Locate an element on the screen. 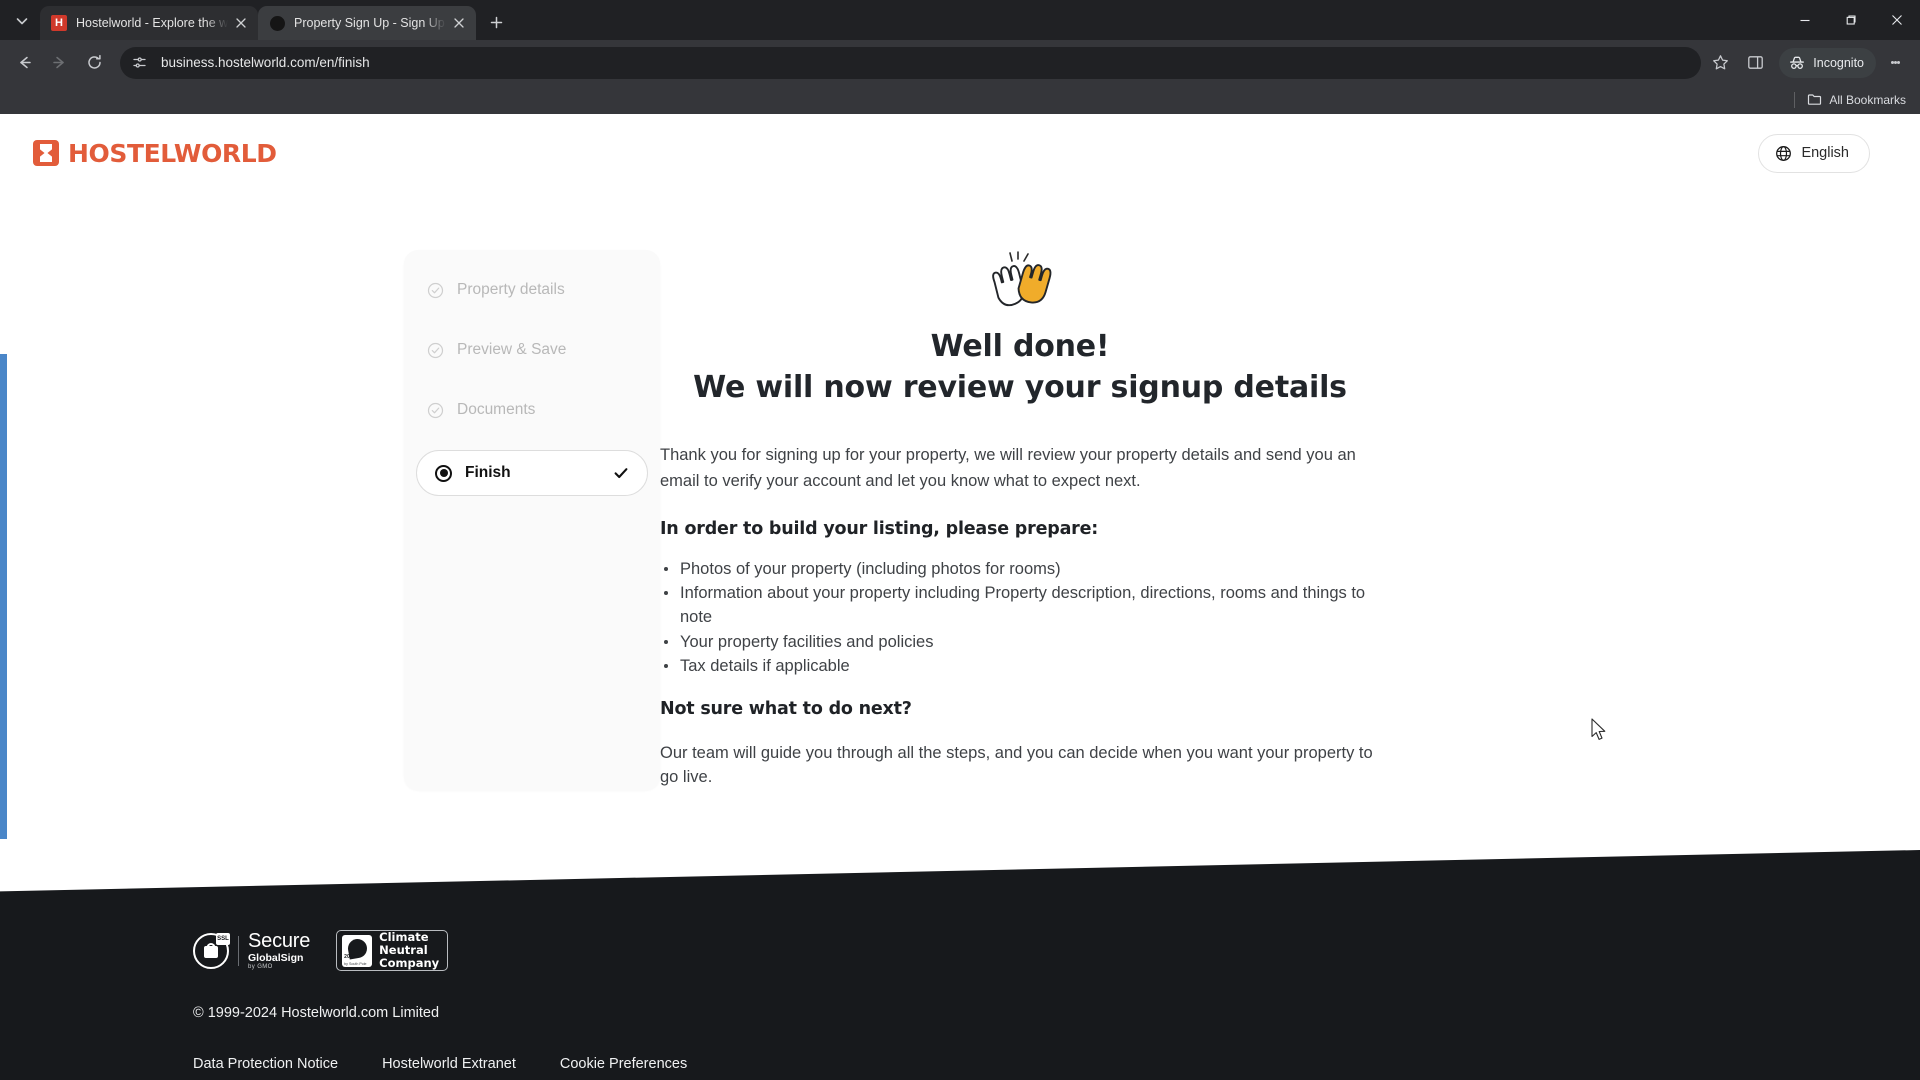 This screenshot has width=1920, height=1080. next-heading: Not sure what to do next? is located at coordinates (786, 708).